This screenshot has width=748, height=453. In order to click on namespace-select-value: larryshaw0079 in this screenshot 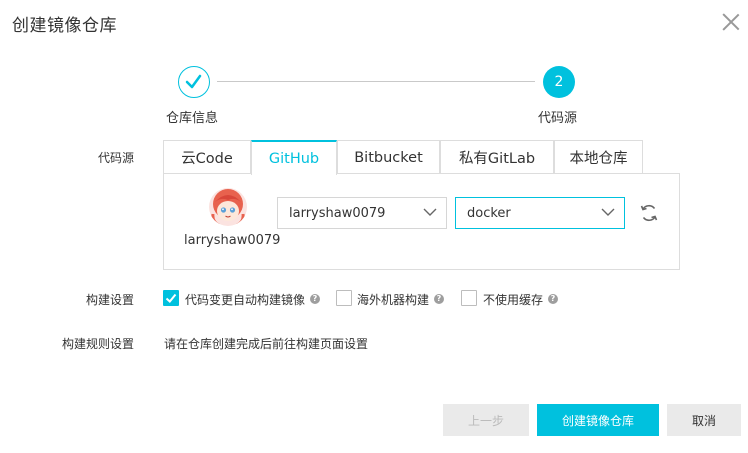, I will do `click(337, 213)`.